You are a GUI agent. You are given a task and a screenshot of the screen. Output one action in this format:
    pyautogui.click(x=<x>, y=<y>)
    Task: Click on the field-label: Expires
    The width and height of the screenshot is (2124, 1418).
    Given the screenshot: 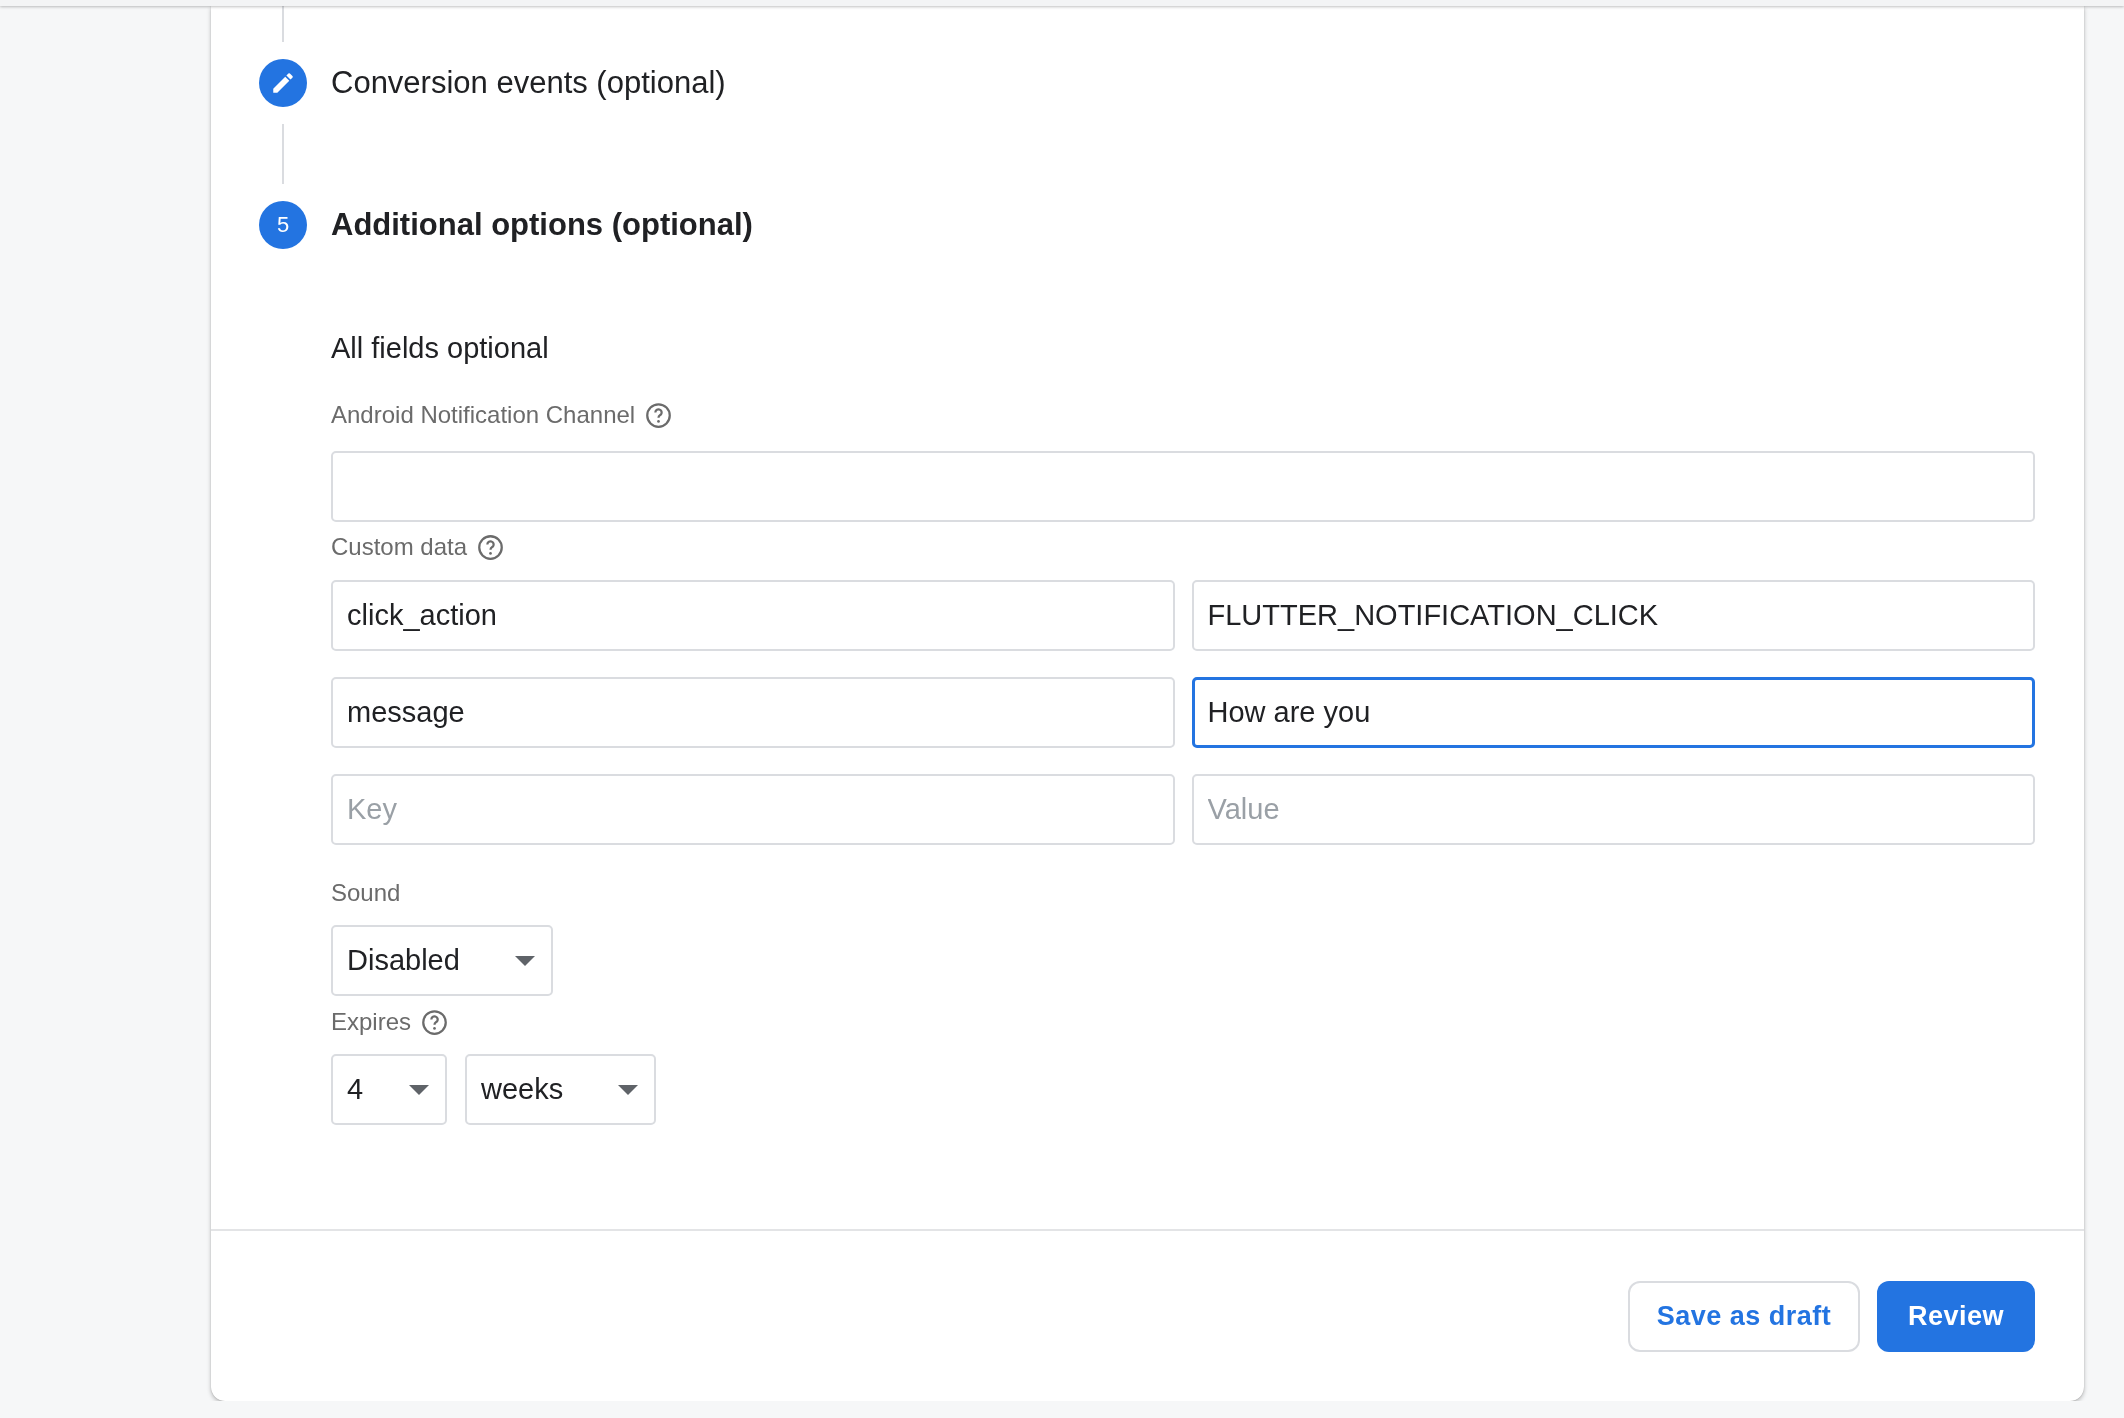 What is the action you would take?
    pyautogui.click(x=371, y=1022)
    